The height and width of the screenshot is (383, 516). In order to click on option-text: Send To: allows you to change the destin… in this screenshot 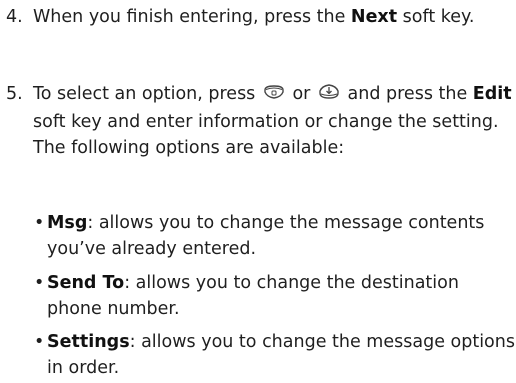, I will do `click(281, 296)`.